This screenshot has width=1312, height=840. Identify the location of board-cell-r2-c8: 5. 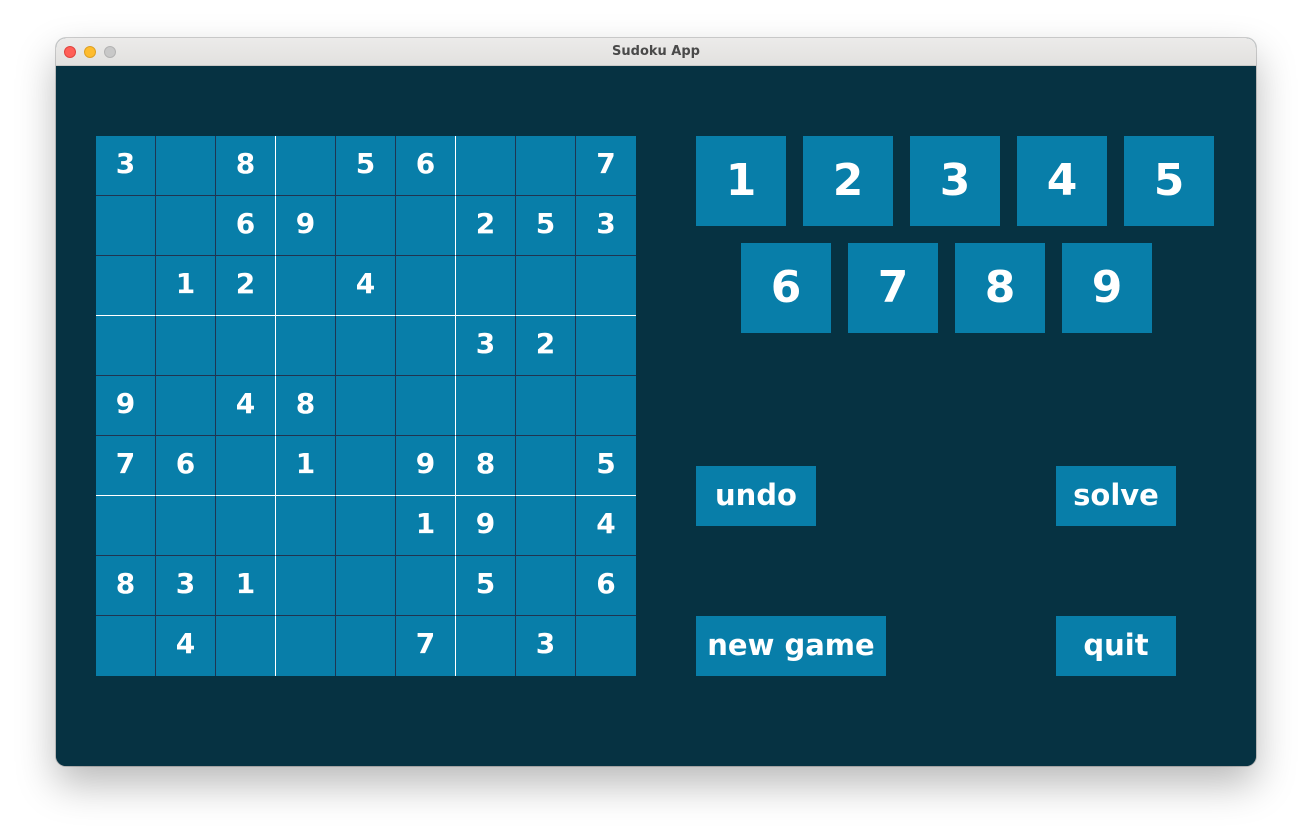
(546, 226).